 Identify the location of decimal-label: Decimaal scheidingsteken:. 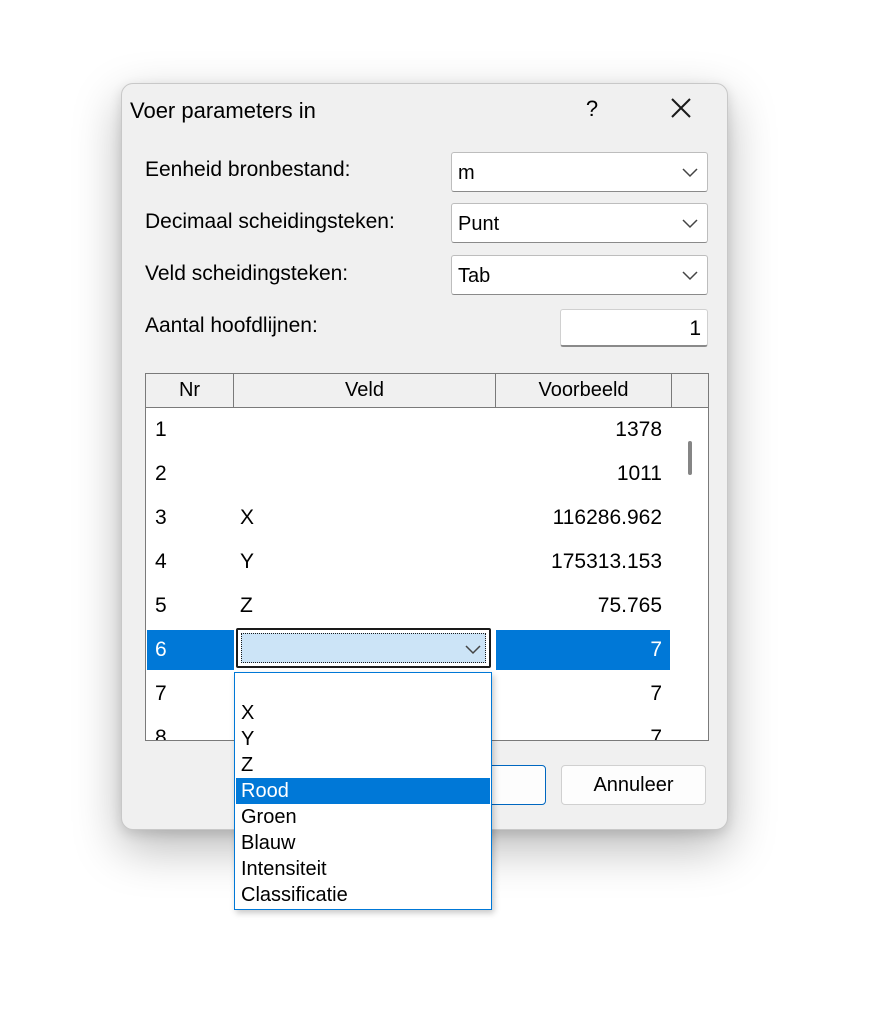
(270, 221).